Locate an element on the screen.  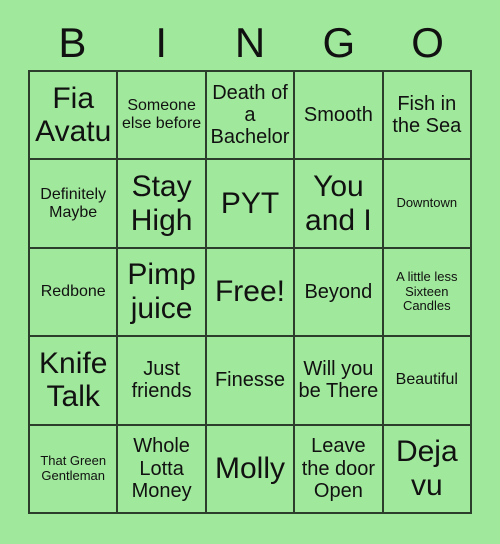
bingo-cell: Redbone is located at coordinates (74, 293).